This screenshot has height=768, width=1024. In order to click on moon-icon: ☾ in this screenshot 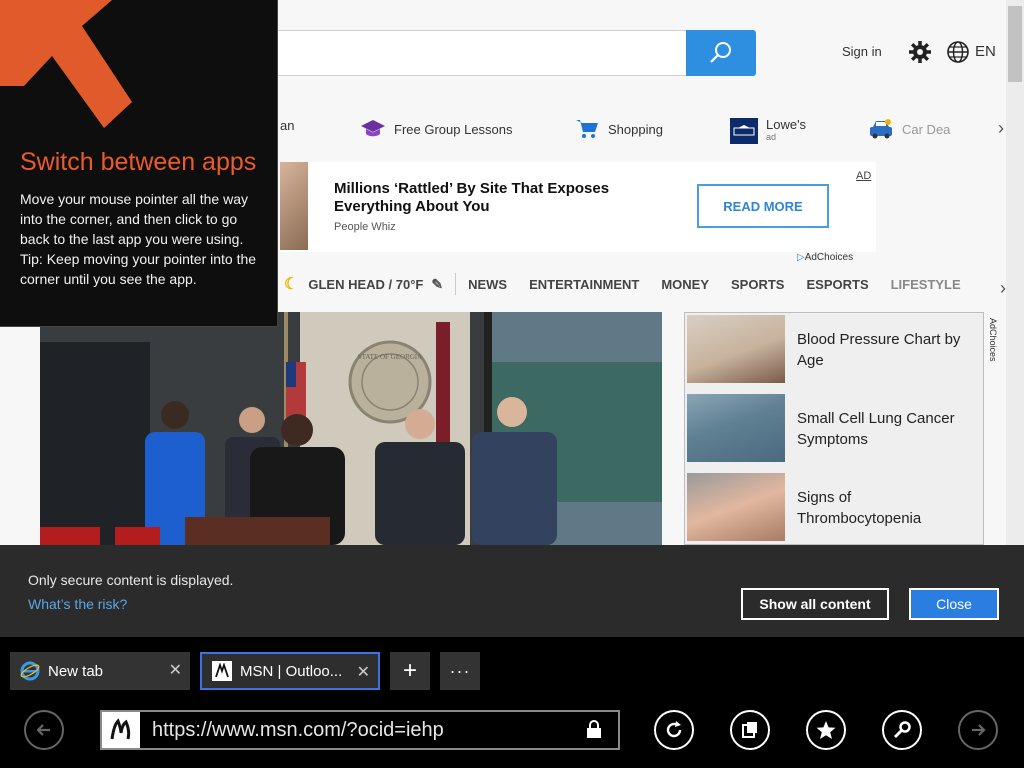, I will do `click(291, 284)`.